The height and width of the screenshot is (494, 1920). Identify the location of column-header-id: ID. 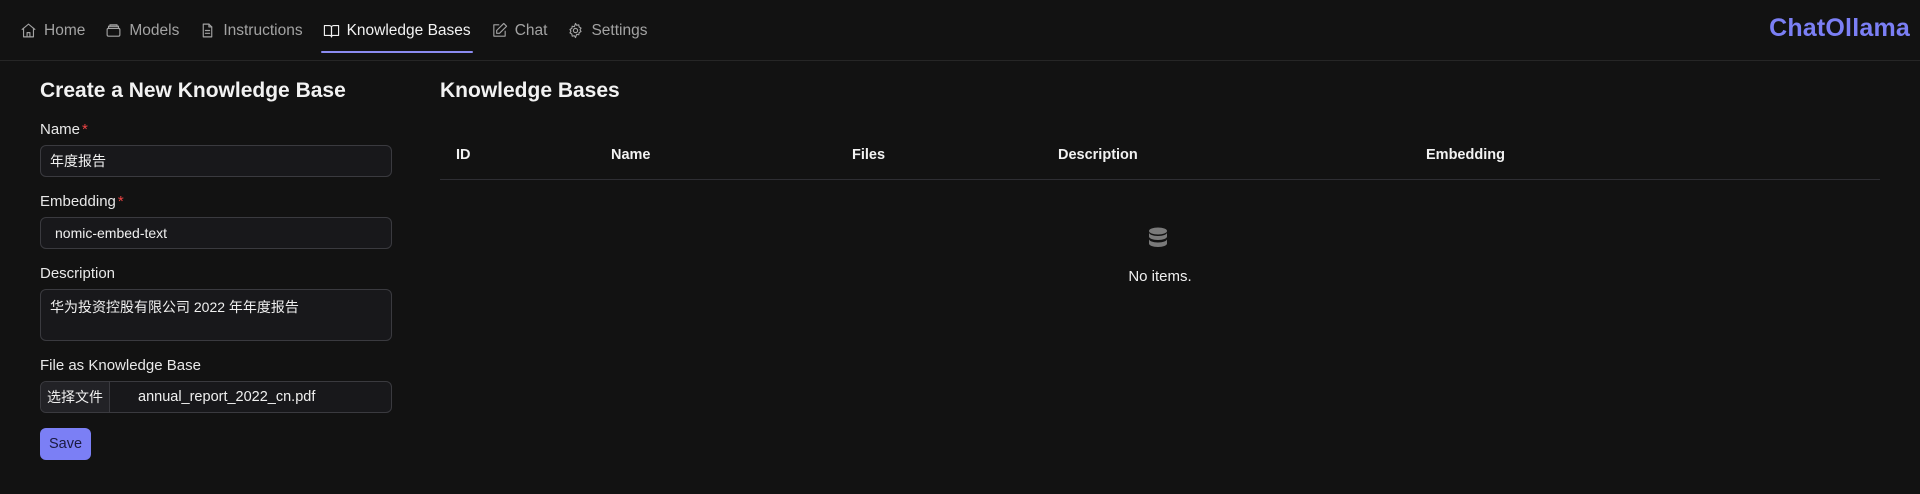
(463, 155).